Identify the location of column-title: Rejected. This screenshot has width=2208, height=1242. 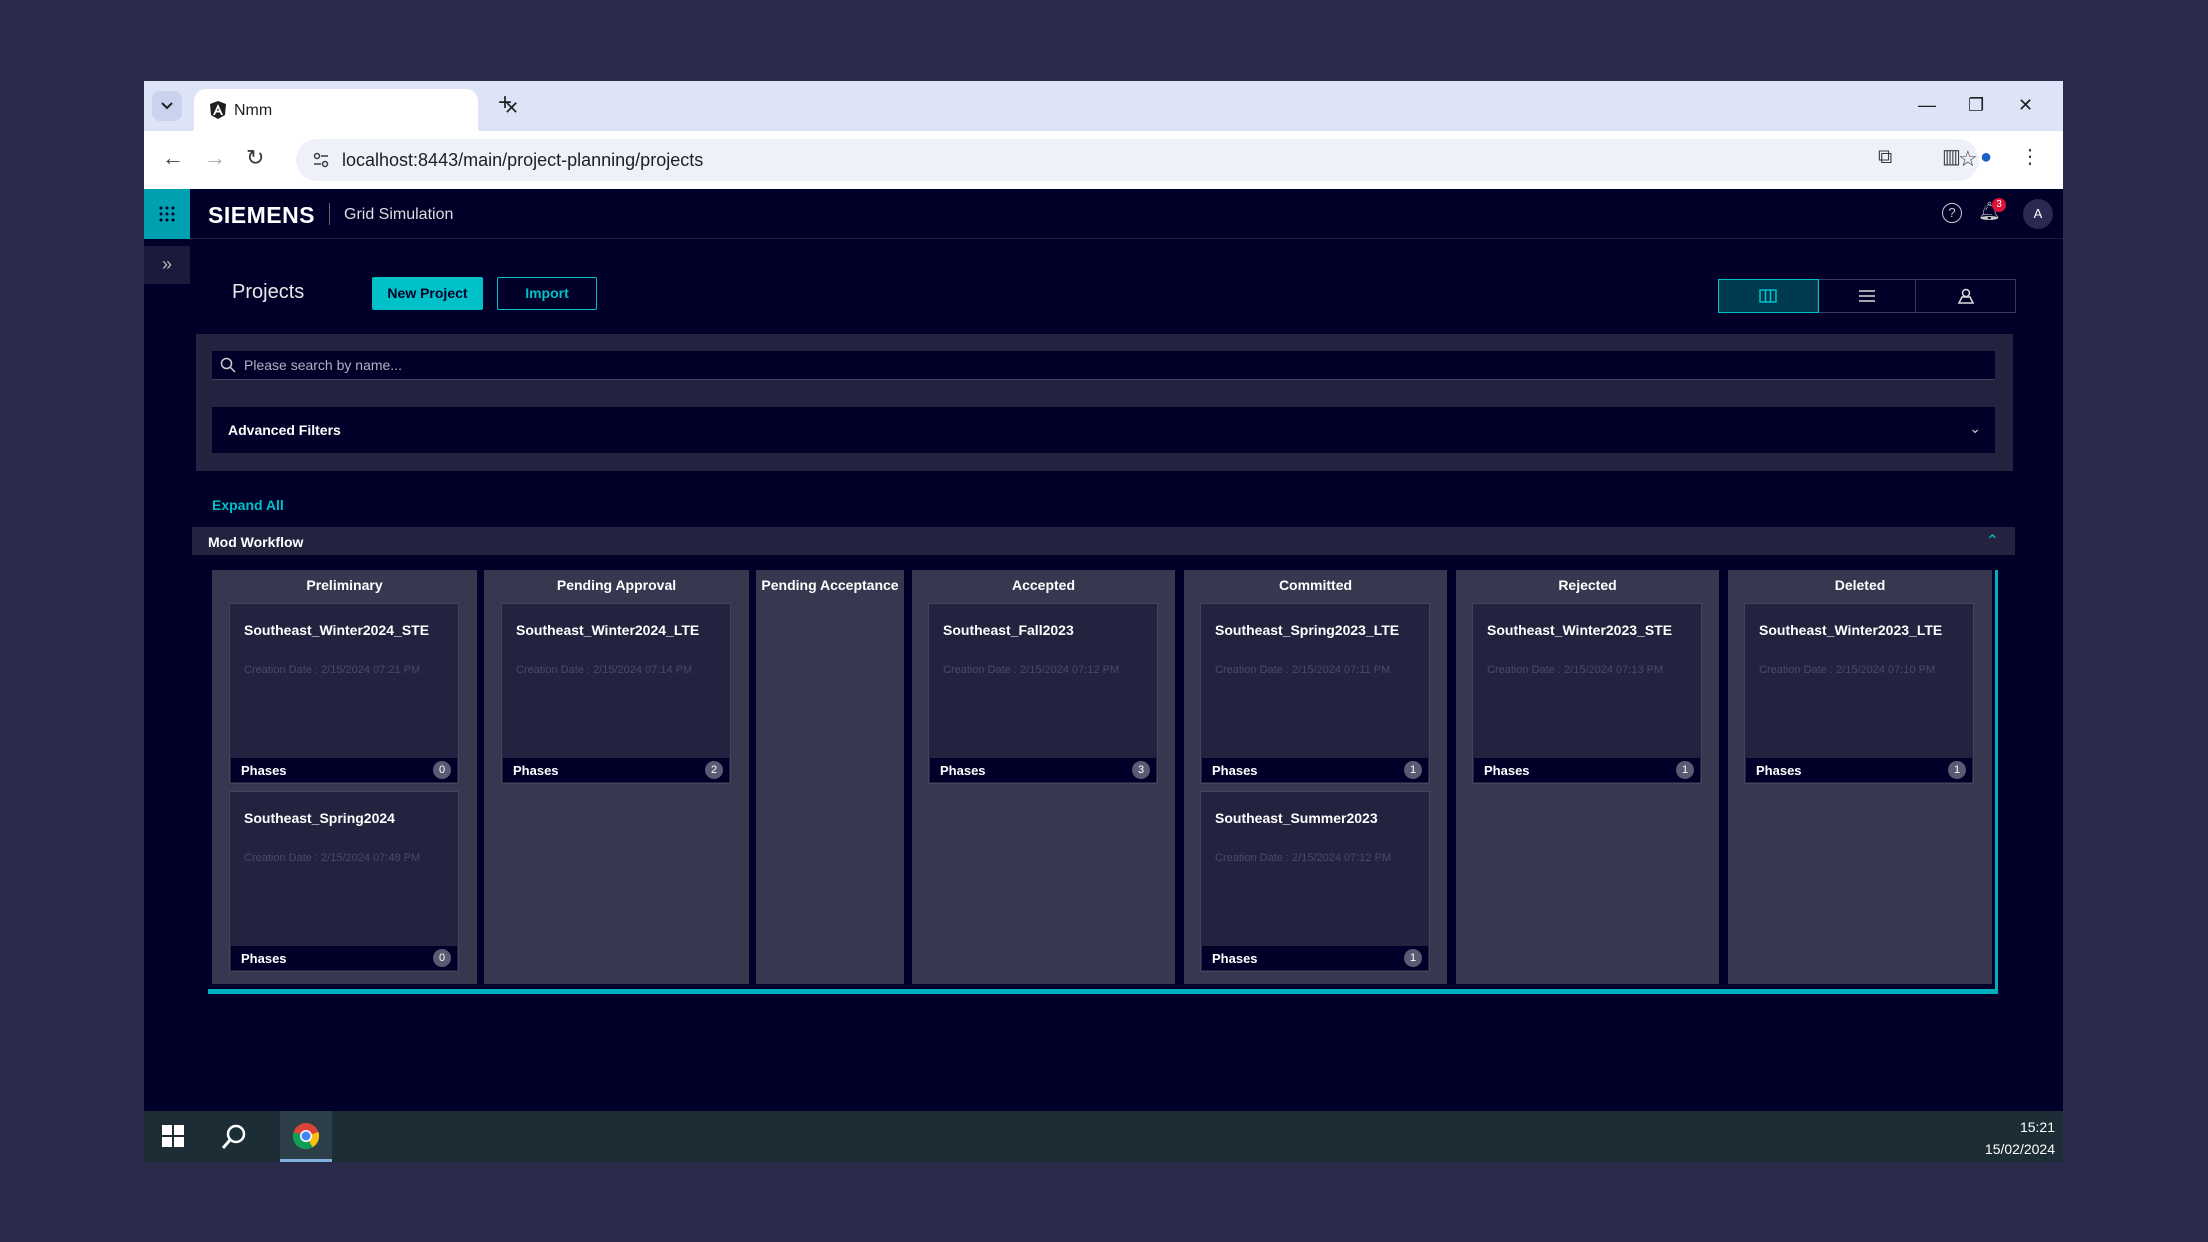
(1587, 585).